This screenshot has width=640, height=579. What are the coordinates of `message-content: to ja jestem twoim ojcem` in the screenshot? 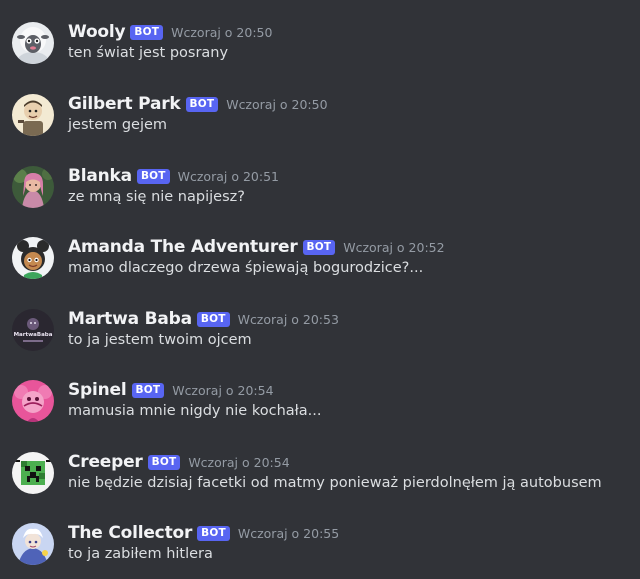 It's located at (160, 340).